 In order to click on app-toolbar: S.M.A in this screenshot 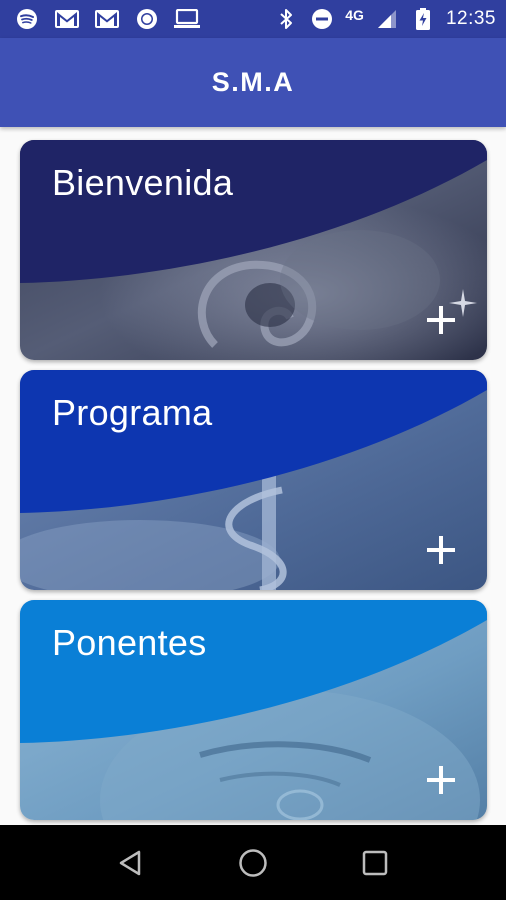, I will do `click(253, 82)`.